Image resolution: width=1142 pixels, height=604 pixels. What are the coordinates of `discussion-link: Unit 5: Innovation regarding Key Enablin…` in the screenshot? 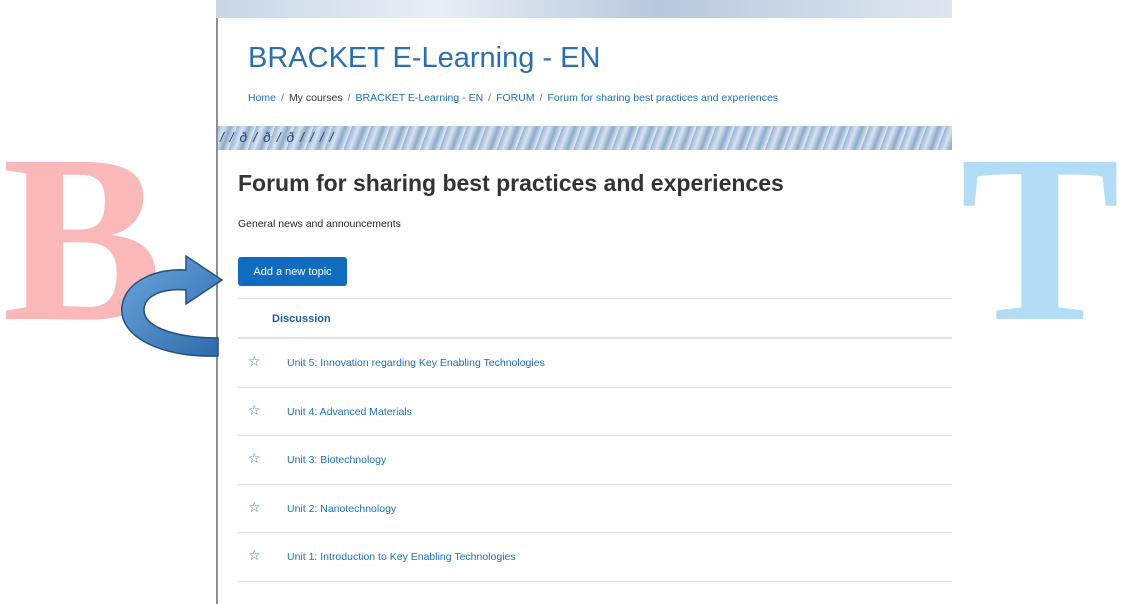 It's located at (416, 363).